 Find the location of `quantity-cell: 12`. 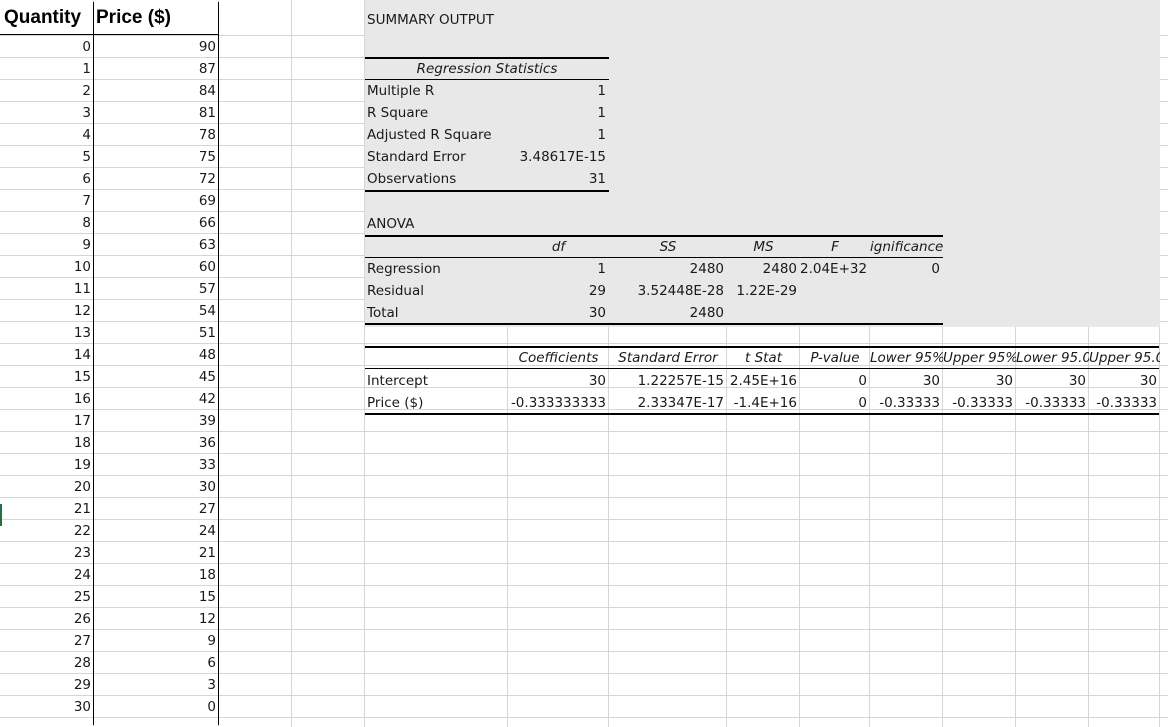

quantity-cell: 12 is located at coordinates (47, 311).